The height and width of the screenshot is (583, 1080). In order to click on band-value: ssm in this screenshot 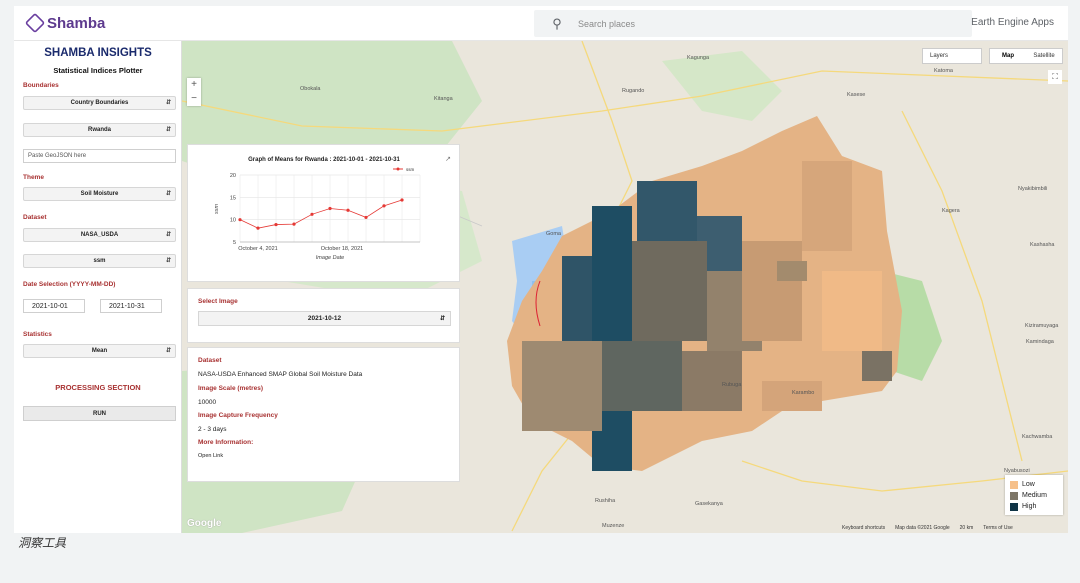, I will do `click(99, 261)`.